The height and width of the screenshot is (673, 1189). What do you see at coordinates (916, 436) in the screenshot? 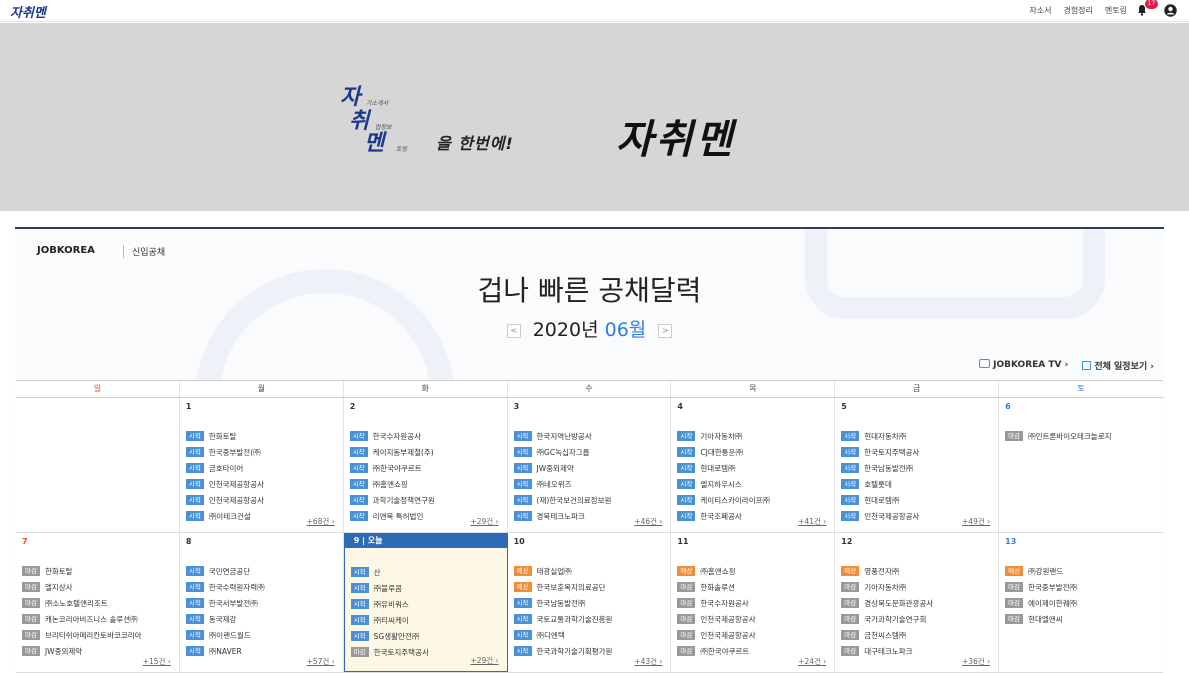
I see `event-item: 시작 현대자동차㈜` at bounding box center [916, 436].